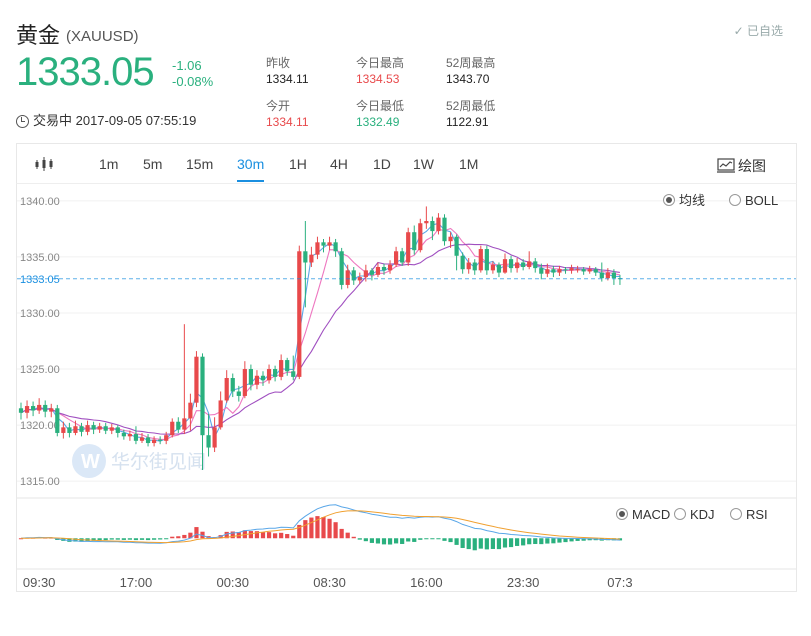 This screenshot has height=636, width=811. What do you see at coordinates (380, 106) in the screenshot?
I see `stat-label: 今日最低` at bounding box center [380, 106].